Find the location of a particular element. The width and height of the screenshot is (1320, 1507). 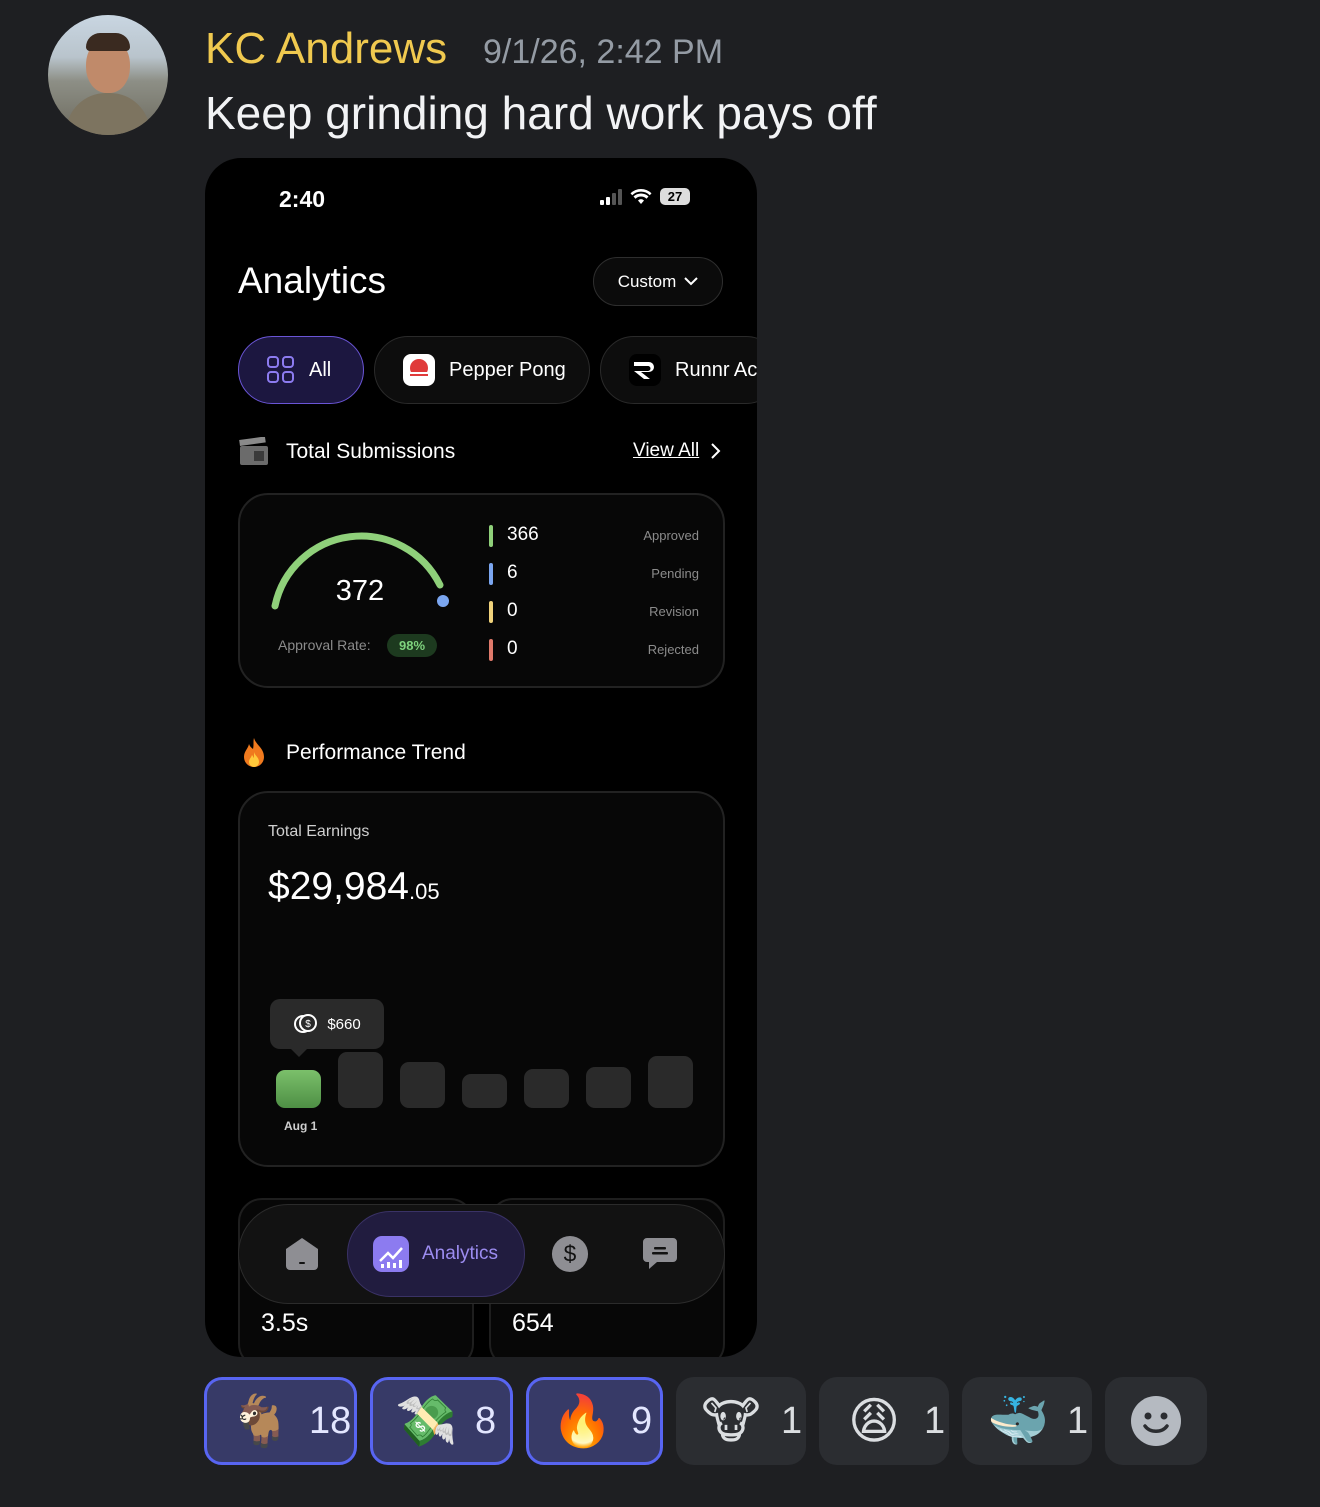

chip-runnr: Runnr Ac is located at coordinates (678, 370).